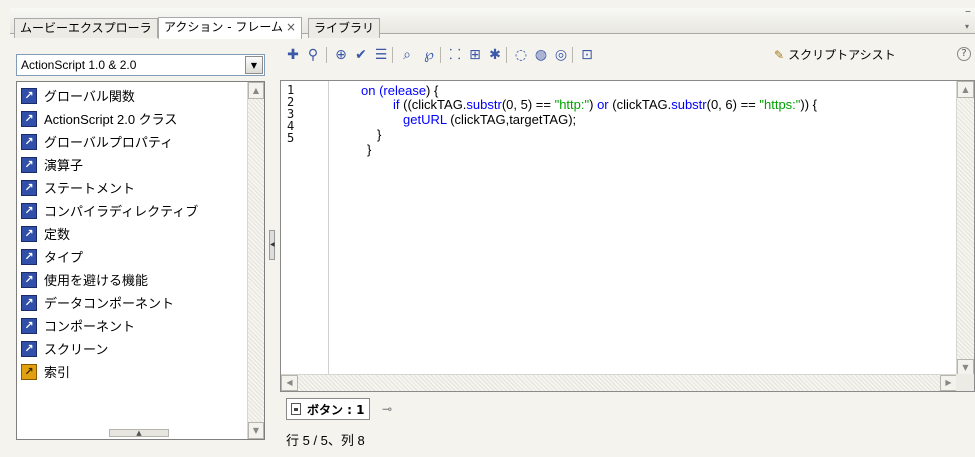 The height and width of the screenshot is (457, 975). What do you see at coordinates (76, 349) in the screenshot?
I see `tree-item-label: スクリーン` at bounding box center [76, 349].